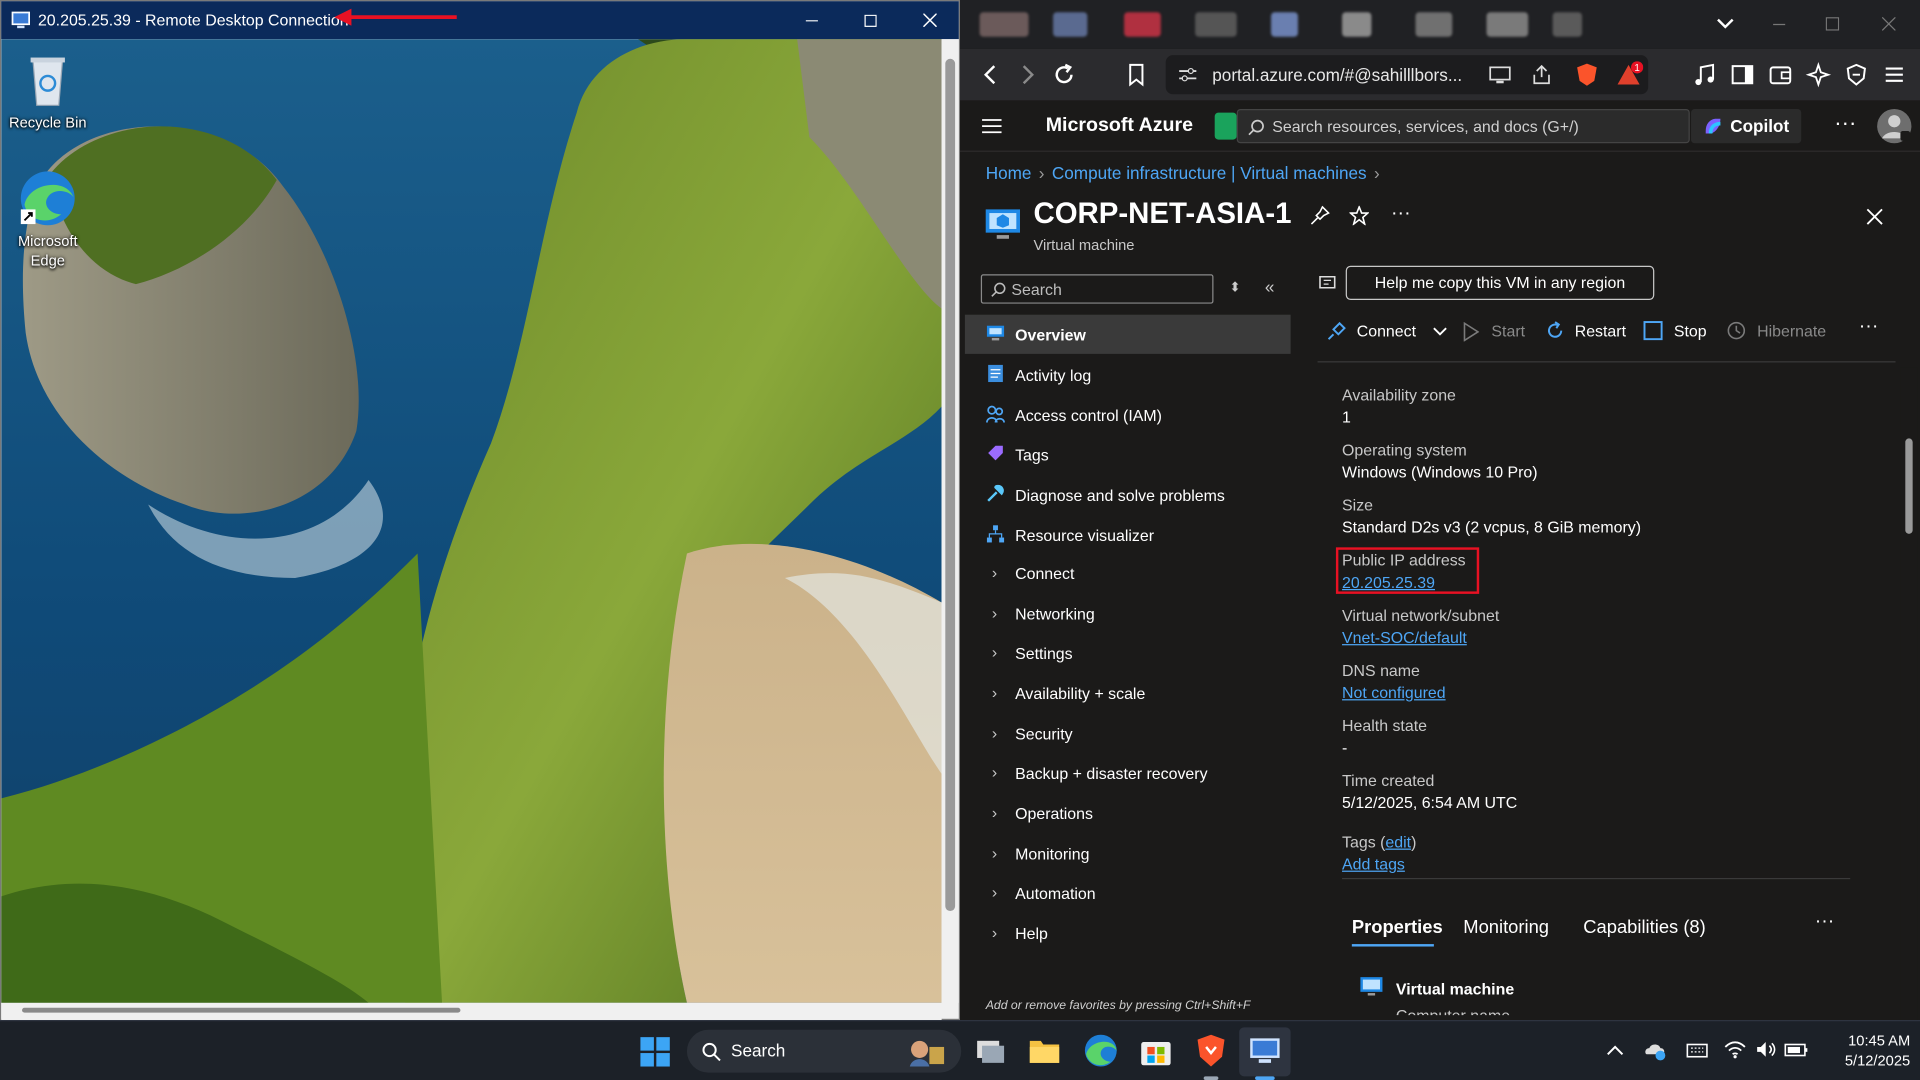 This screenshot has width=1920, height=1080. I want to click on vnet-link: Vnet-SOC/default, so click(1404, 637).